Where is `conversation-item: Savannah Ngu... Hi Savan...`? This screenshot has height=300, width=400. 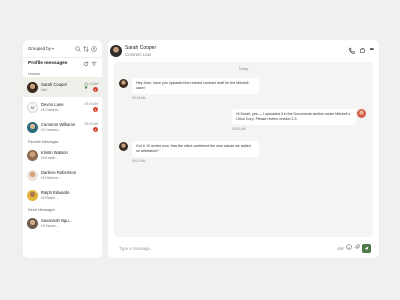 conversation-item: Savannah Ngu... Hi Savan... is located at coordinates (62, 223).